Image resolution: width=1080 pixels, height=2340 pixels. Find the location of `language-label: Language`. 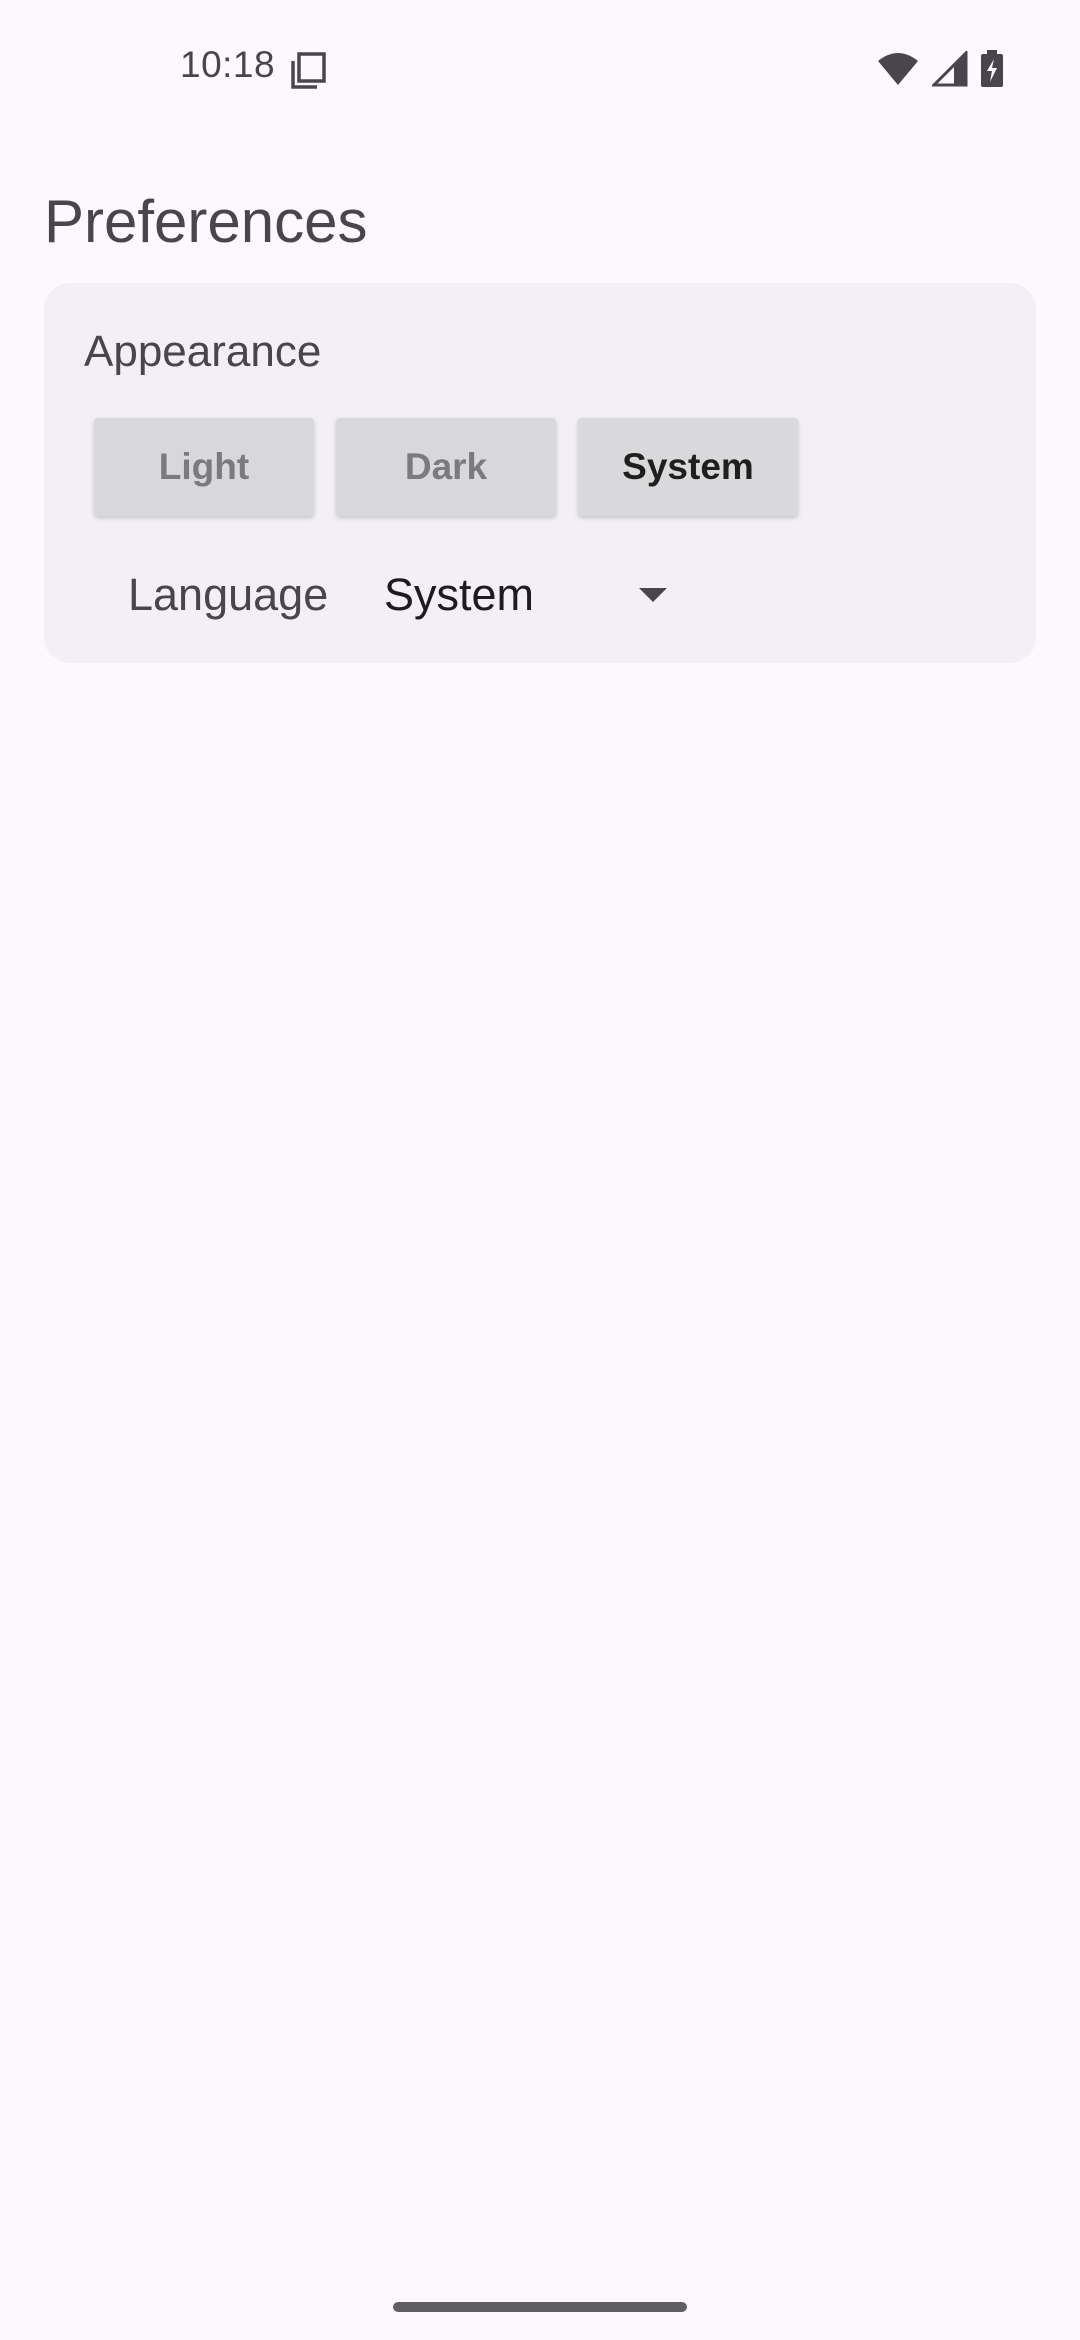

language-label: Language is located at coordinates (228, 594).